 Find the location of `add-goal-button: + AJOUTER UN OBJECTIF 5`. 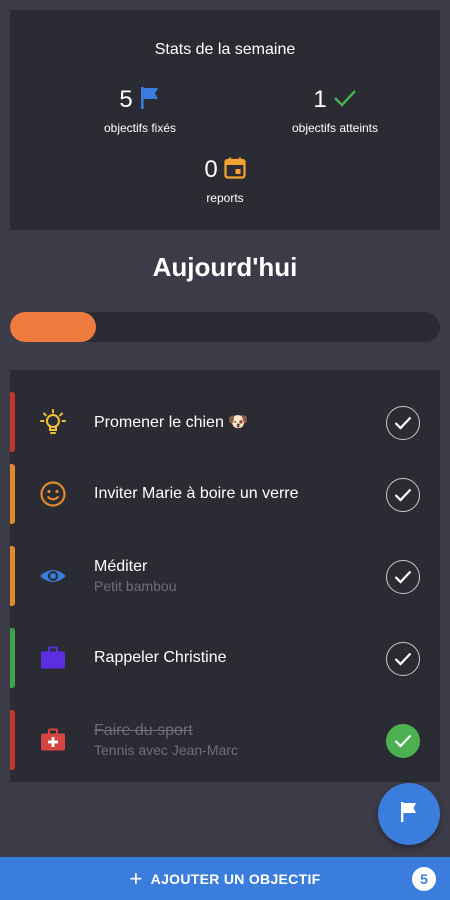

add-goal-button: + AJOUTER UN OBJECTIF 5 is located at coordinates (225, 878).